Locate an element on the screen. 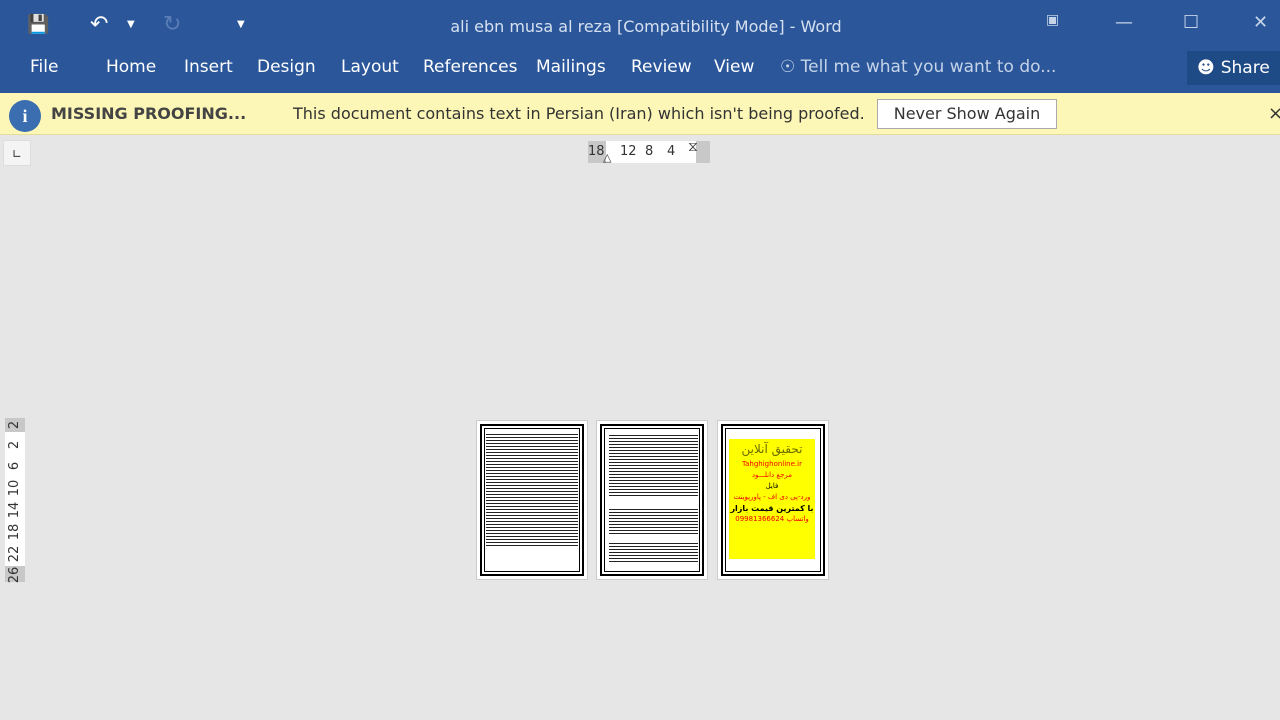 The height and width of the screenshot is (720, 1280). ad-phone: 09981366624 is located at coordinates (760, 519).